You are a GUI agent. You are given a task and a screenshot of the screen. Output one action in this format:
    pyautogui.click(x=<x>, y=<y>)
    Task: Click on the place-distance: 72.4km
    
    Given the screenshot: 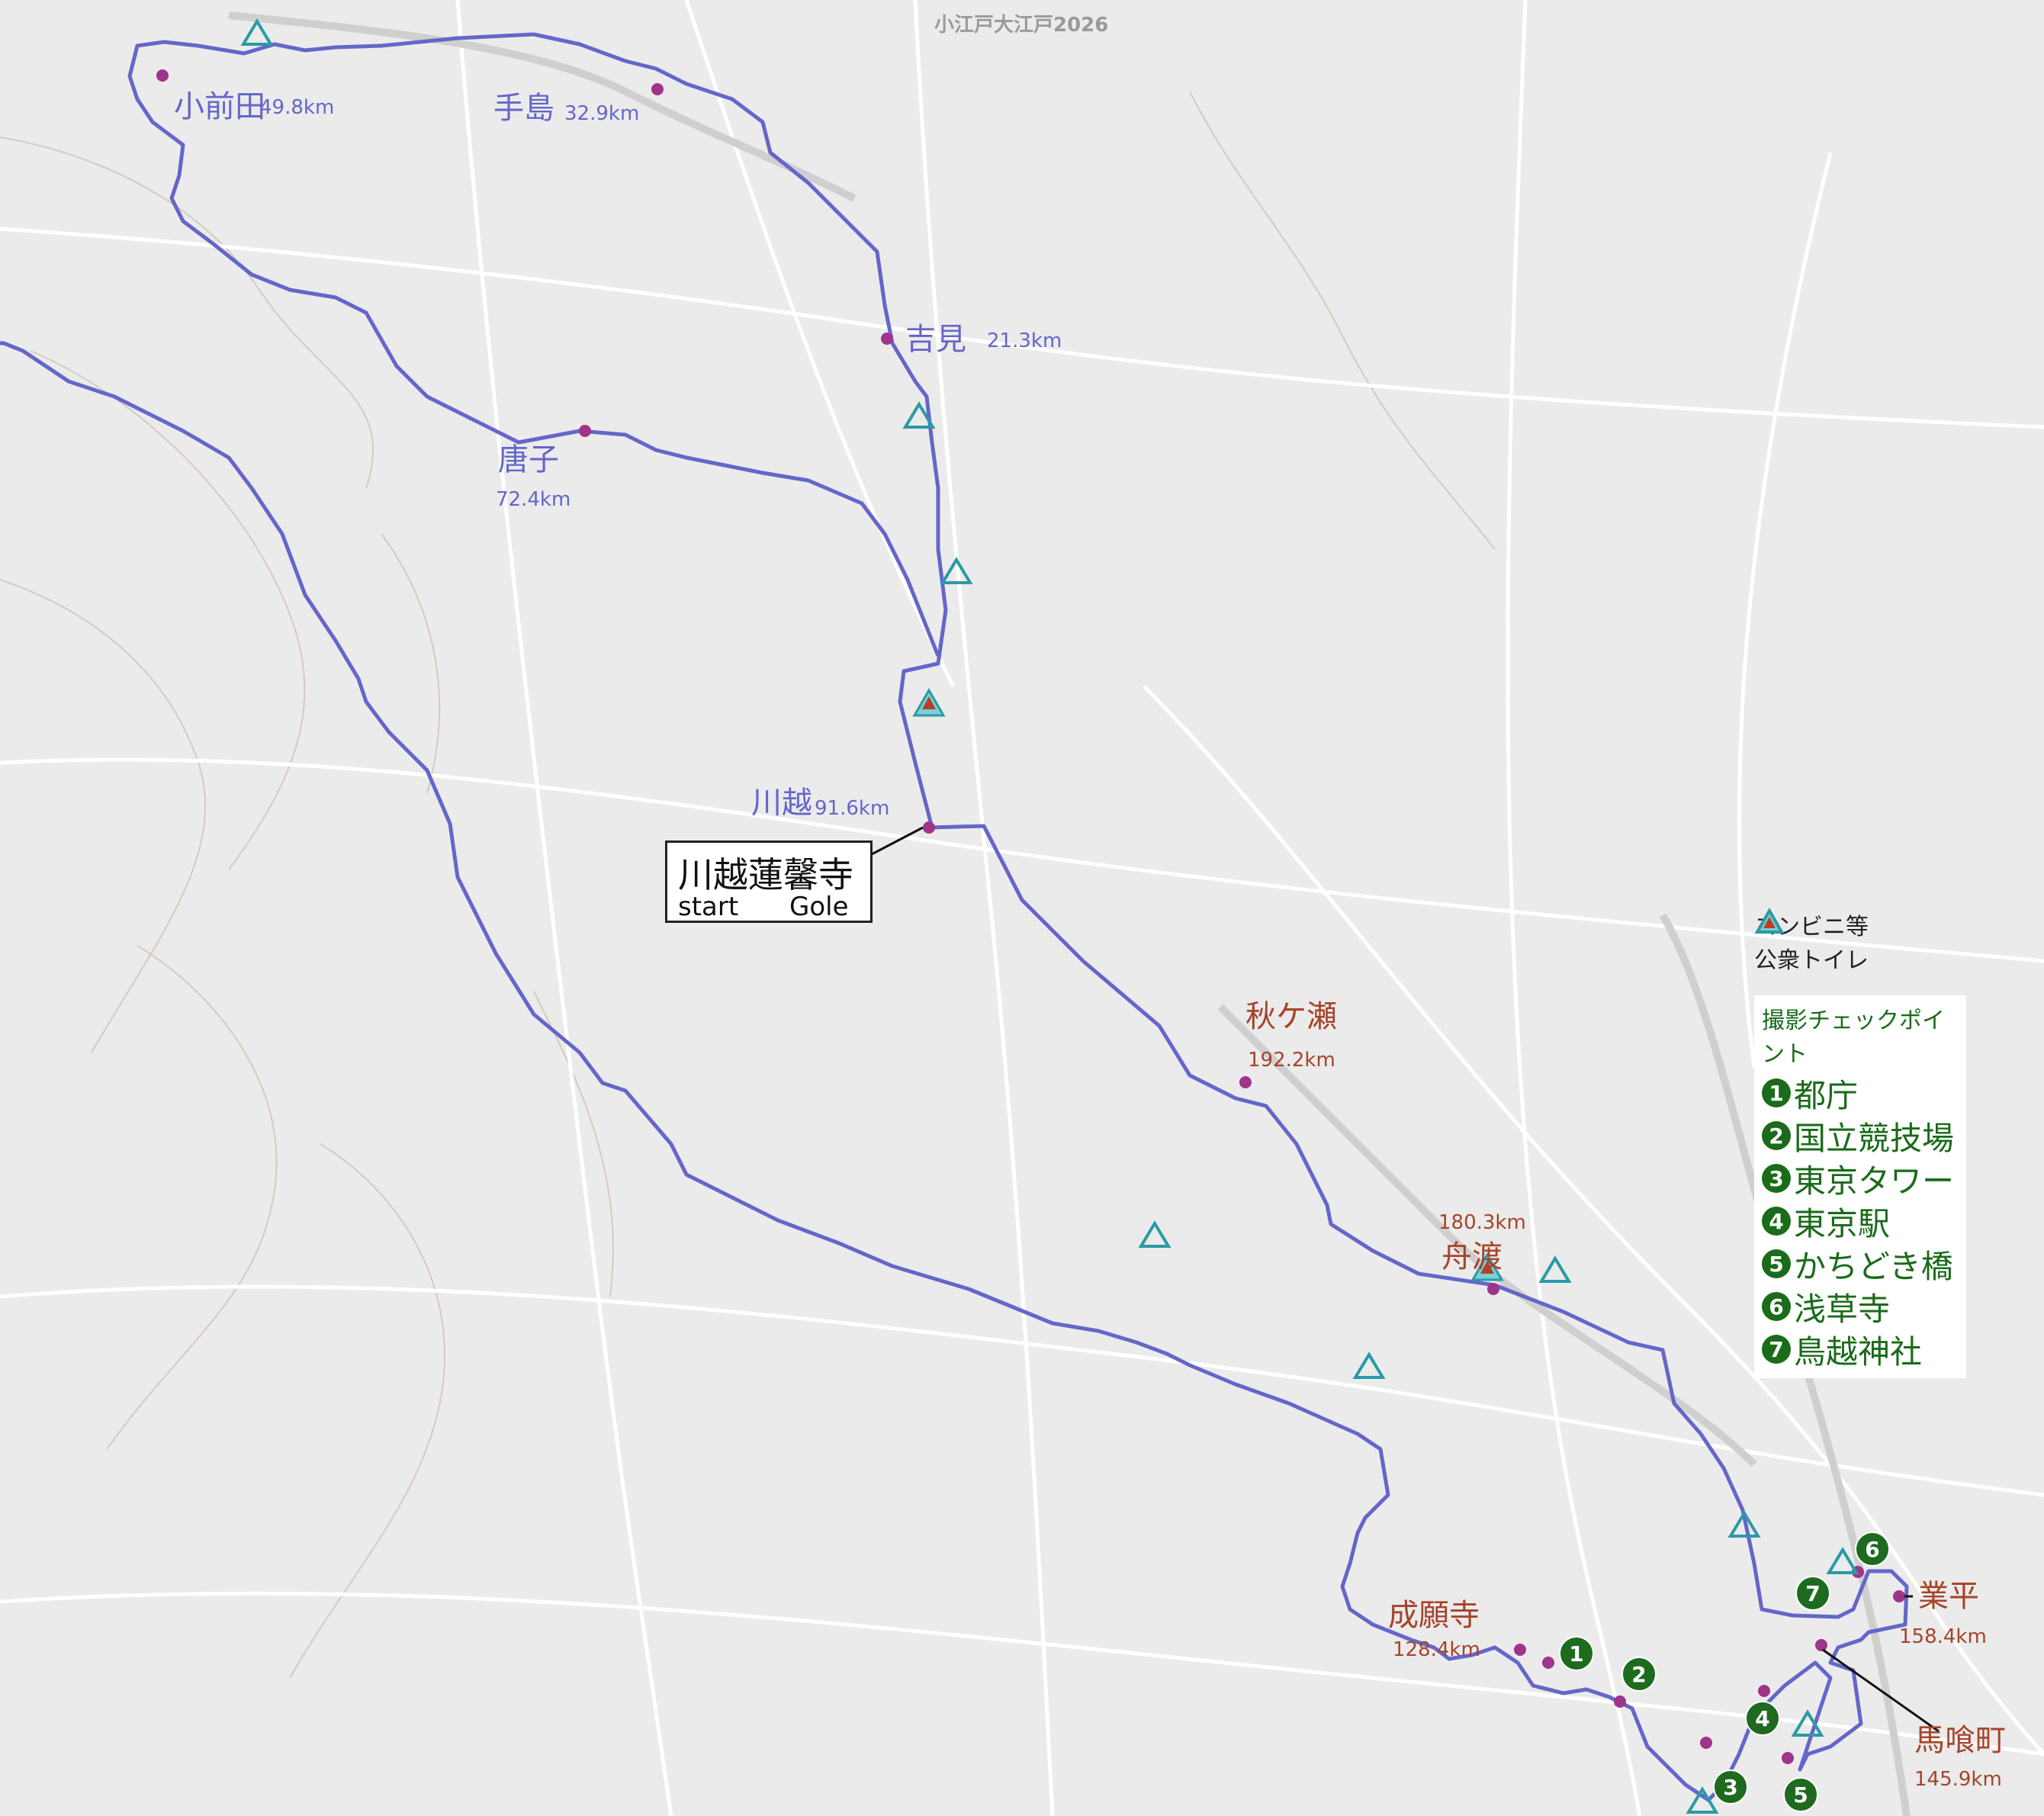 What is the action you would take?
    pyautogui.click(x=533, y=500)
    